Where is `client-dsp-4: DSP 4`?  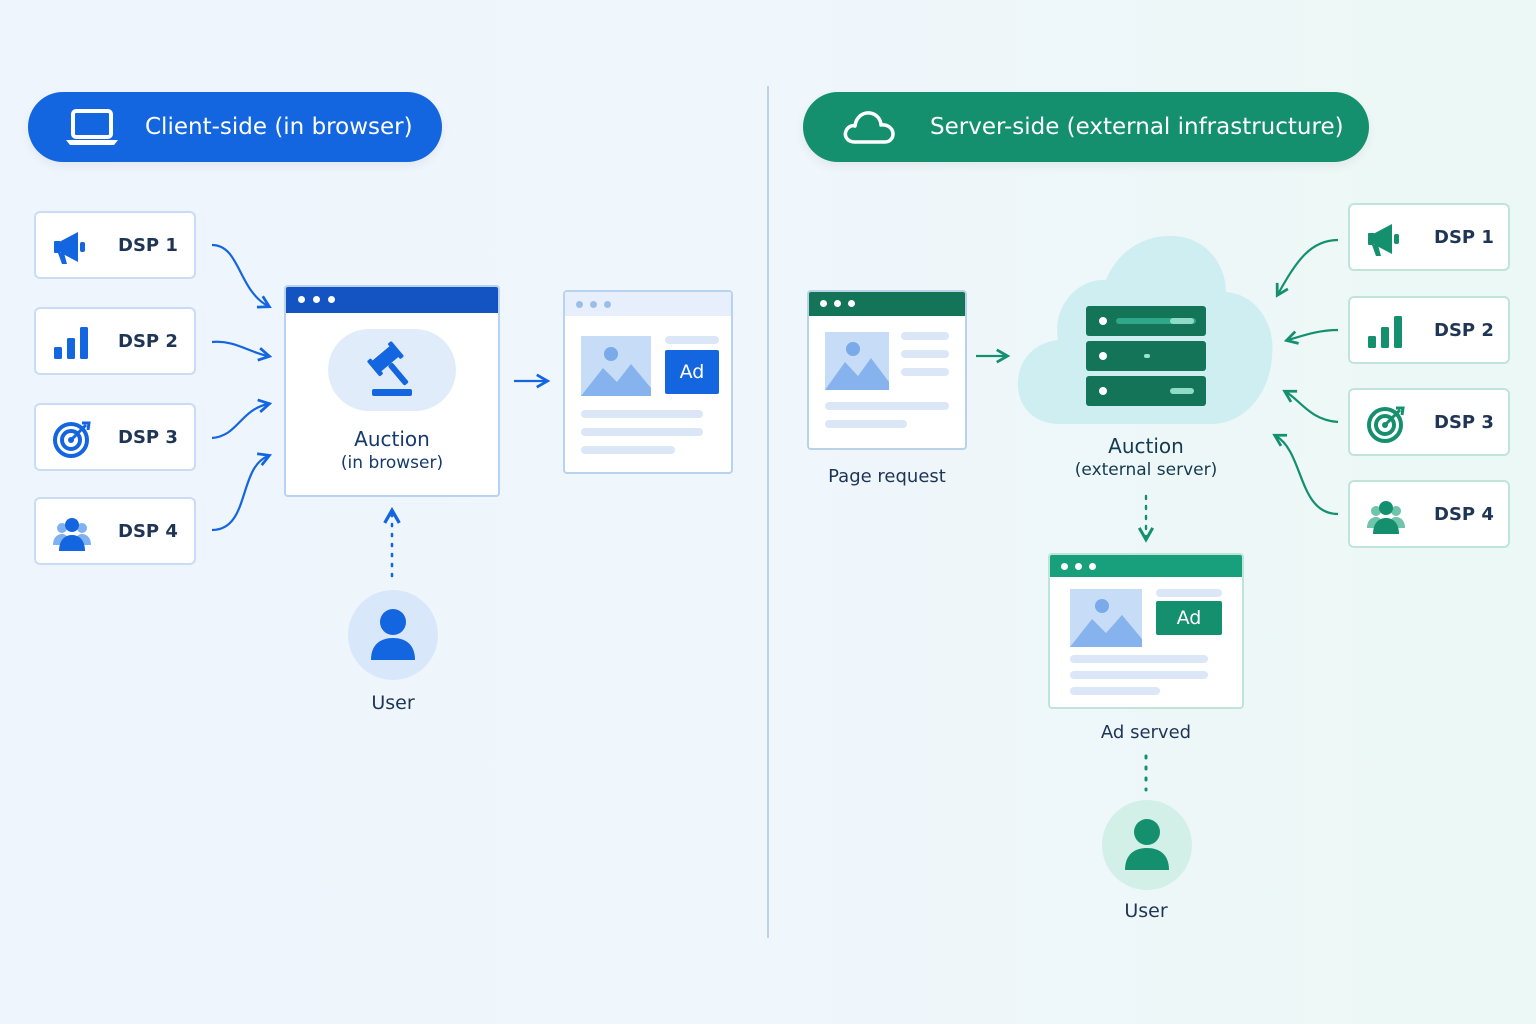 client-dsp-4: DSP 4 is located at coordinates (115, 531).